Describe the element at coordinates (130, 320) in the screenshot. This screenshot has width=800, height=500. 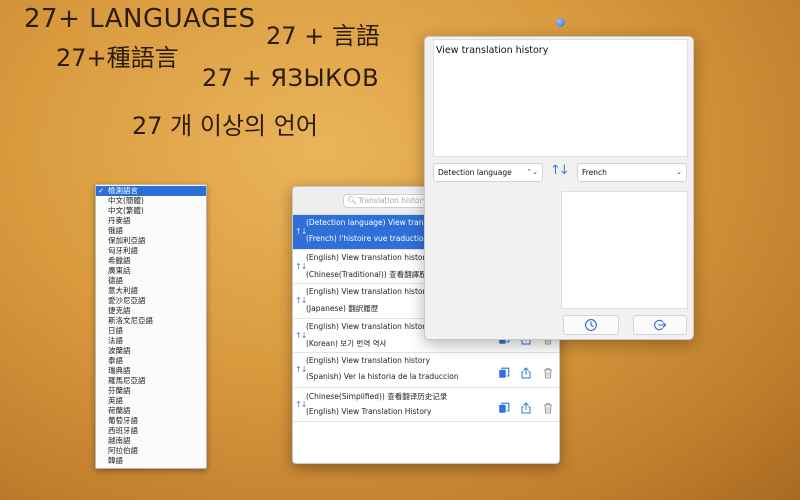
I see `language-option-label: 斯洛文尼亞語` at that location.